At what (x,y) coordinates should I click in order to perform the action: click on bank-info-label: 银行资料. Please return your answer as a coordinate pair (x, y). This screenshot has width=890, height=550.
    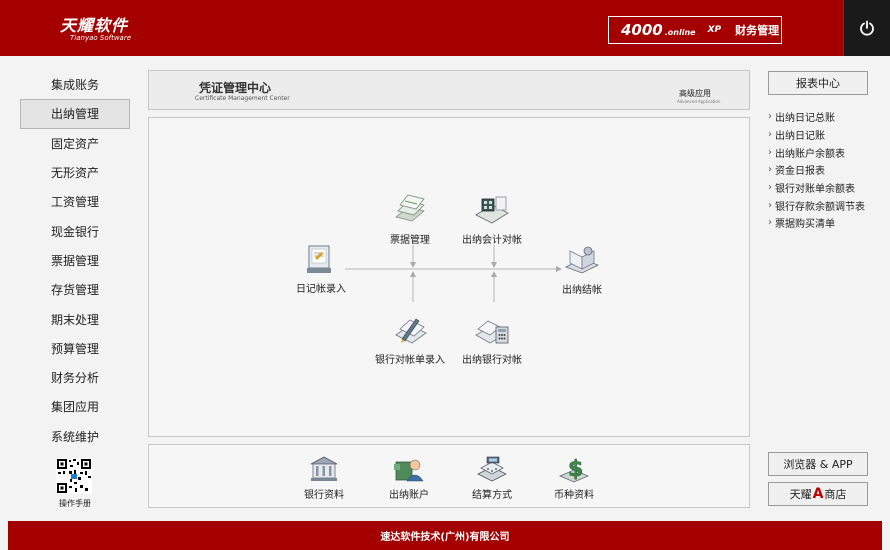
    Looking at the image, I should click on (324, 495).